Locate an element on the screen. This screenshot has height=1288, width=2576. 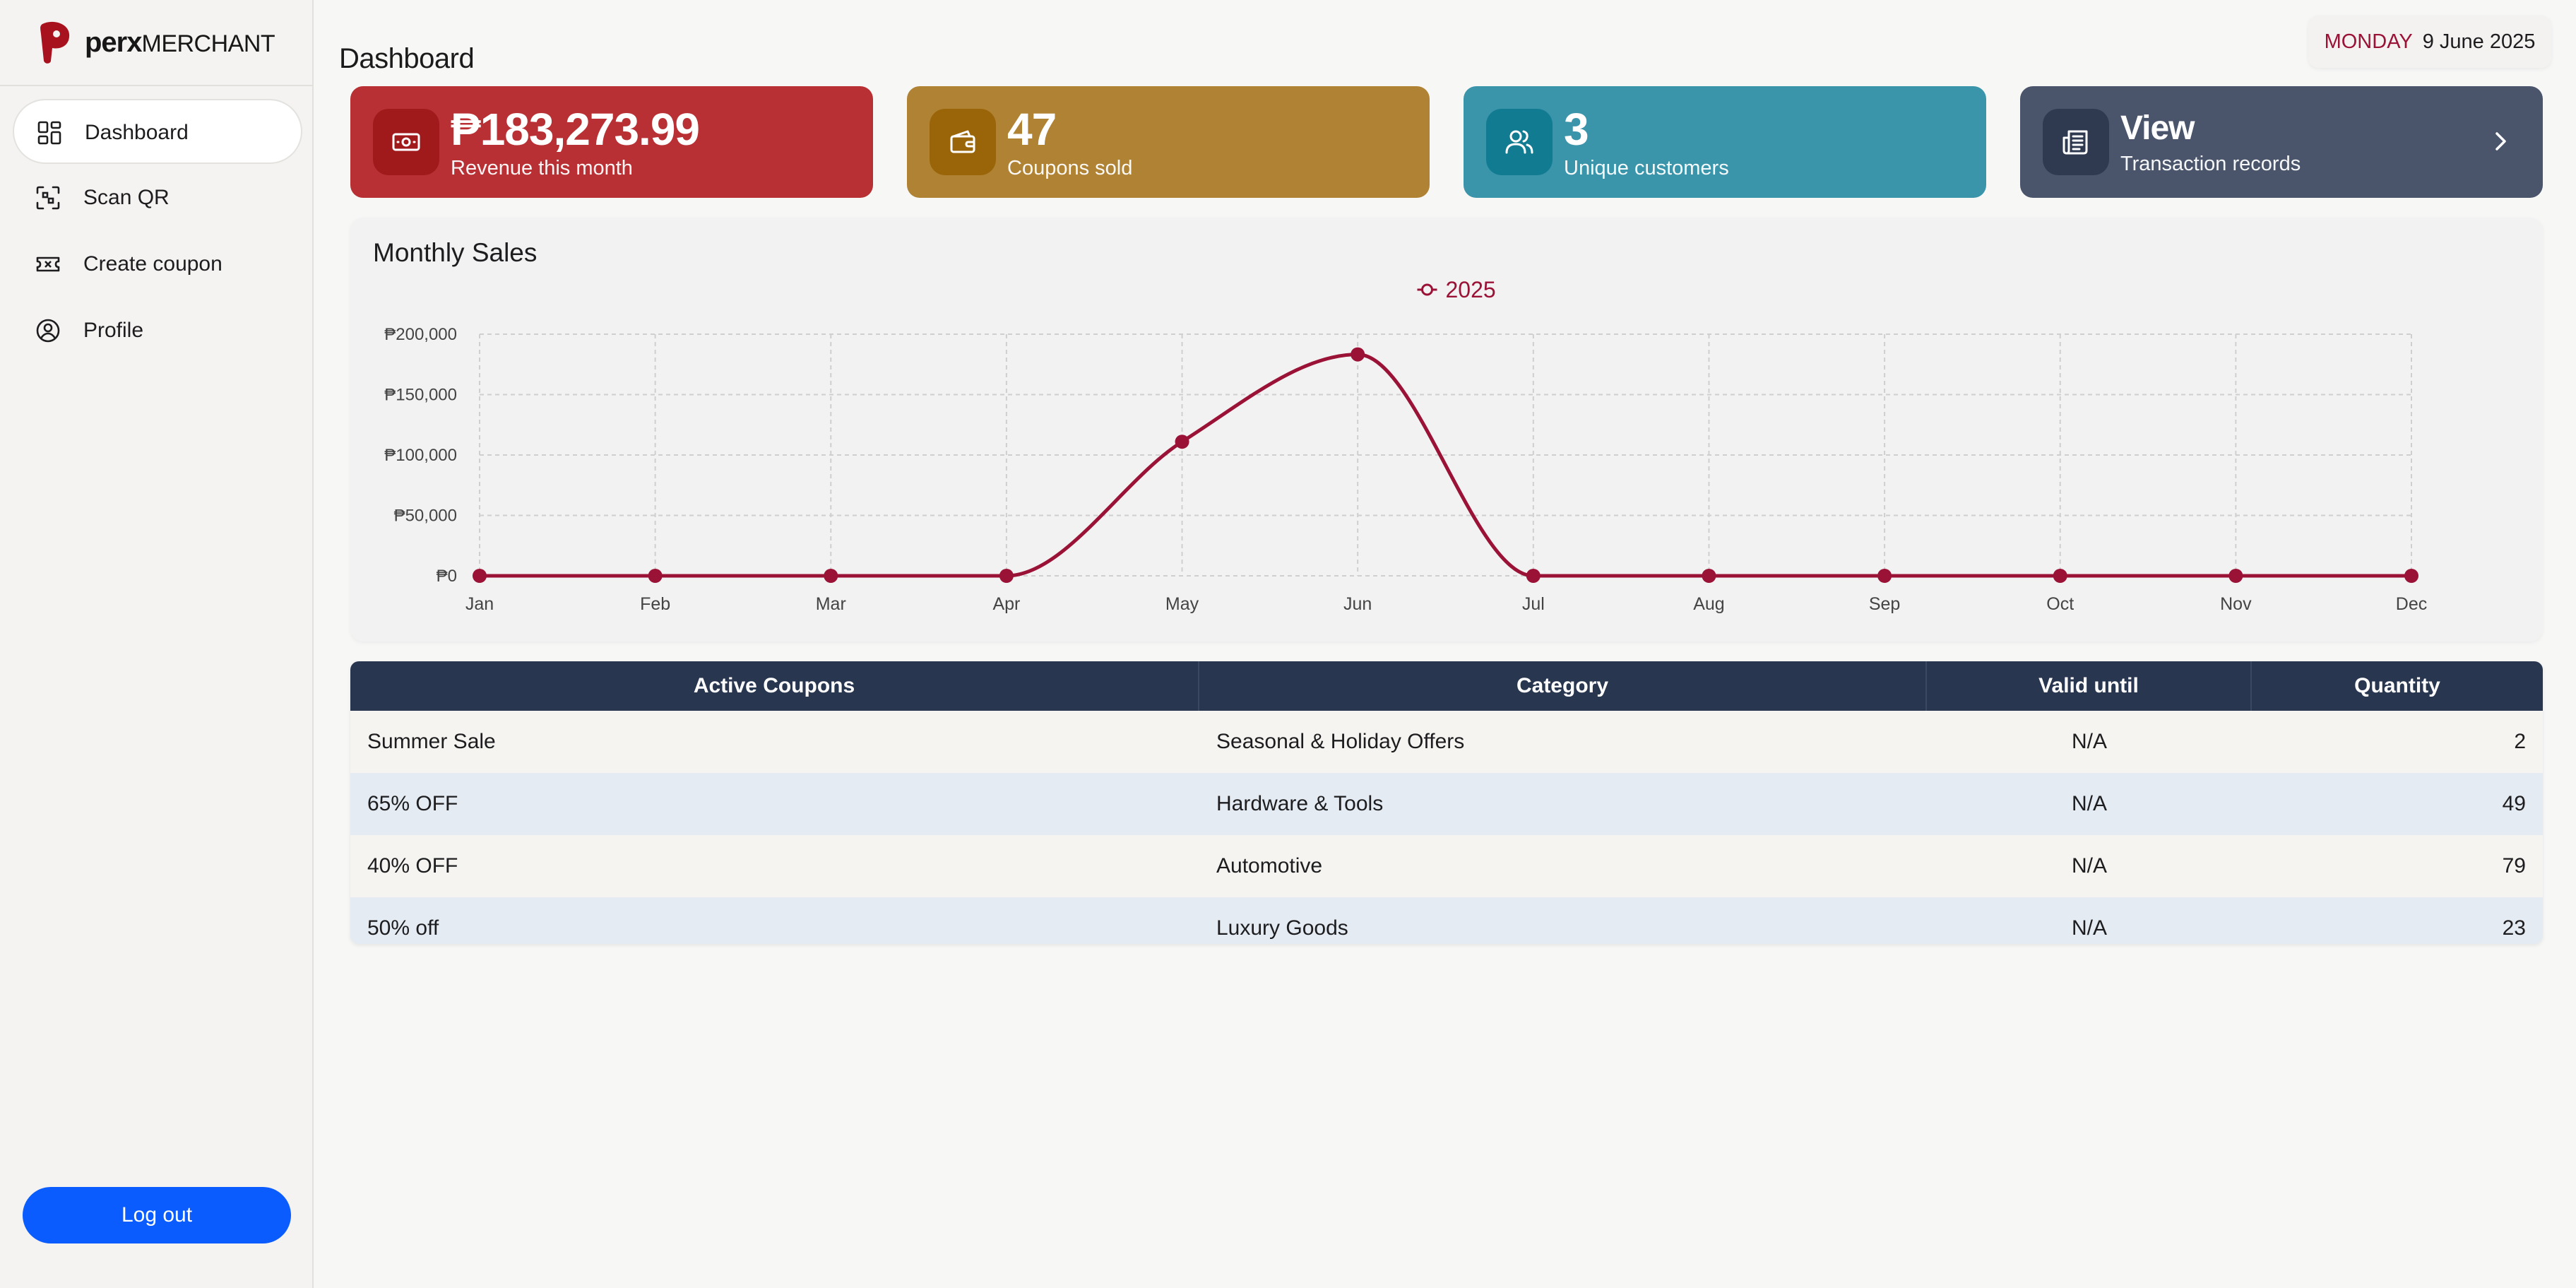
date-badge: MONDAY 9 June 2025 is located at coordinates (2429, 42).